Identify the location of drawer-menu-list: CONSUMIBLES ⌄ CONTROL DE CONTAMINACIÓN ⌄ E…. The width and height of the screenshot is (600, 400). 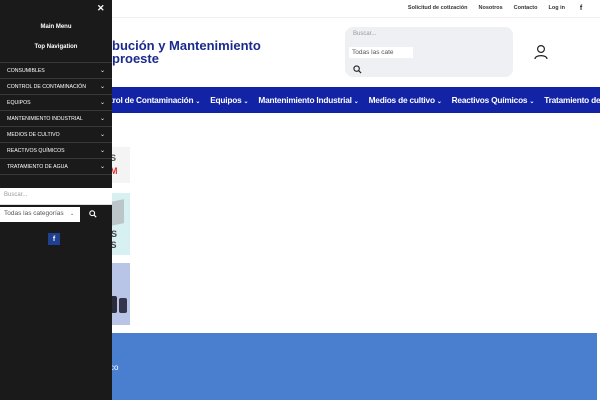
(56, 118).